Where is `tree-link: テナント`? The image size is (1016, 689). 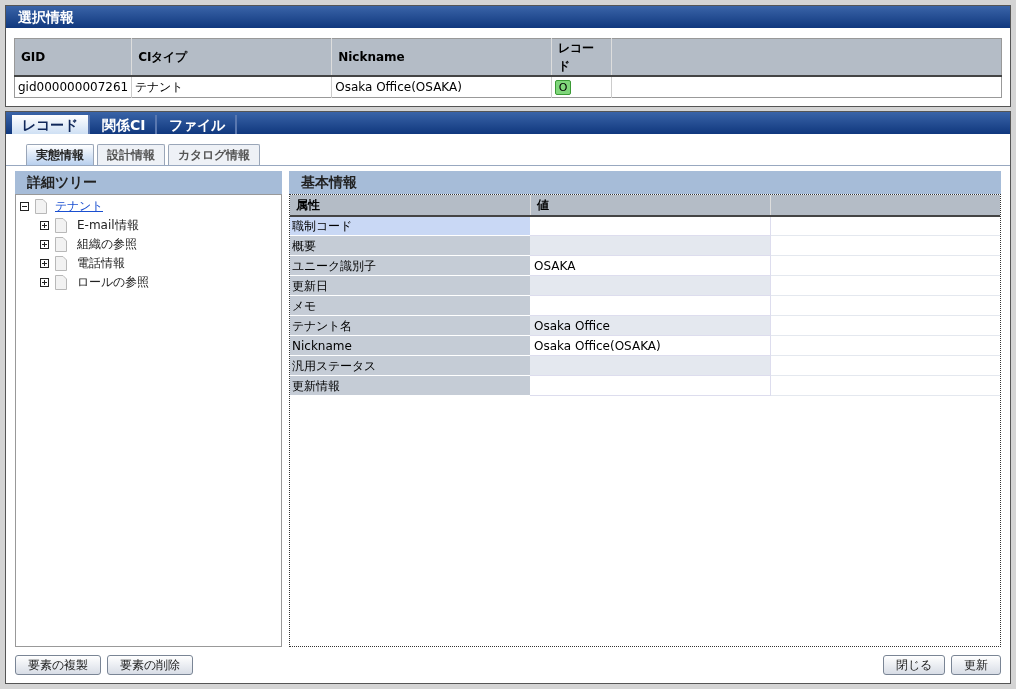 tree-link: テナント is located at coordinates (79, 206).